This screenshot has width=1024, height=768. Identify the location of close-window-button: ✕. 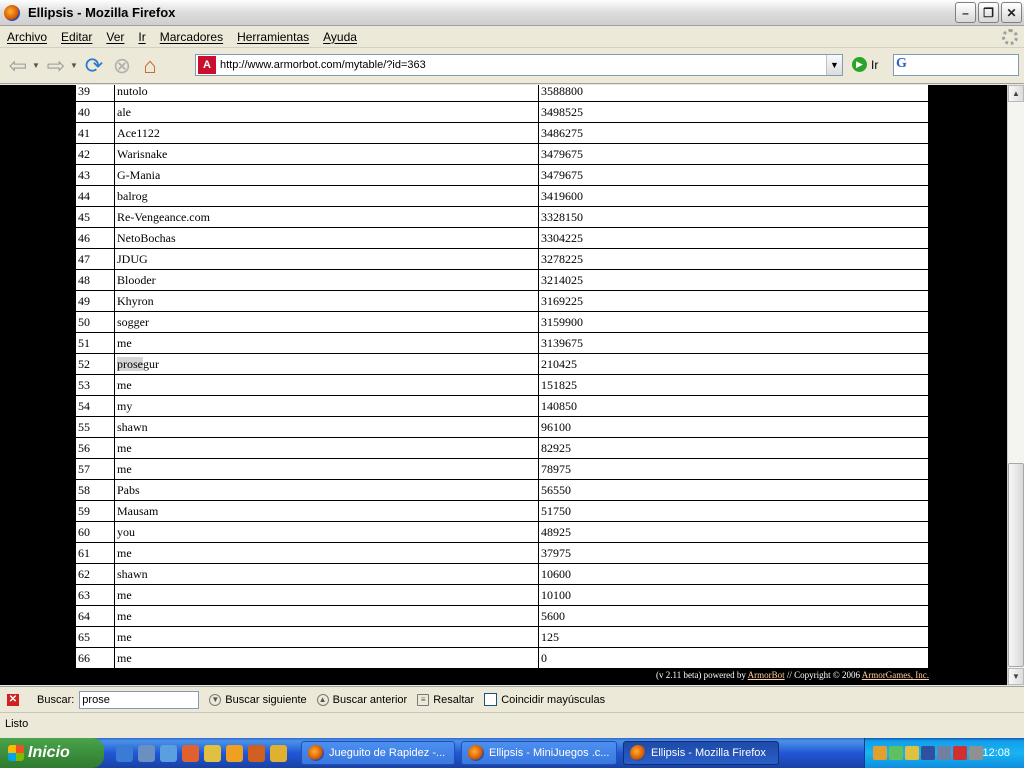
(1011, 12).